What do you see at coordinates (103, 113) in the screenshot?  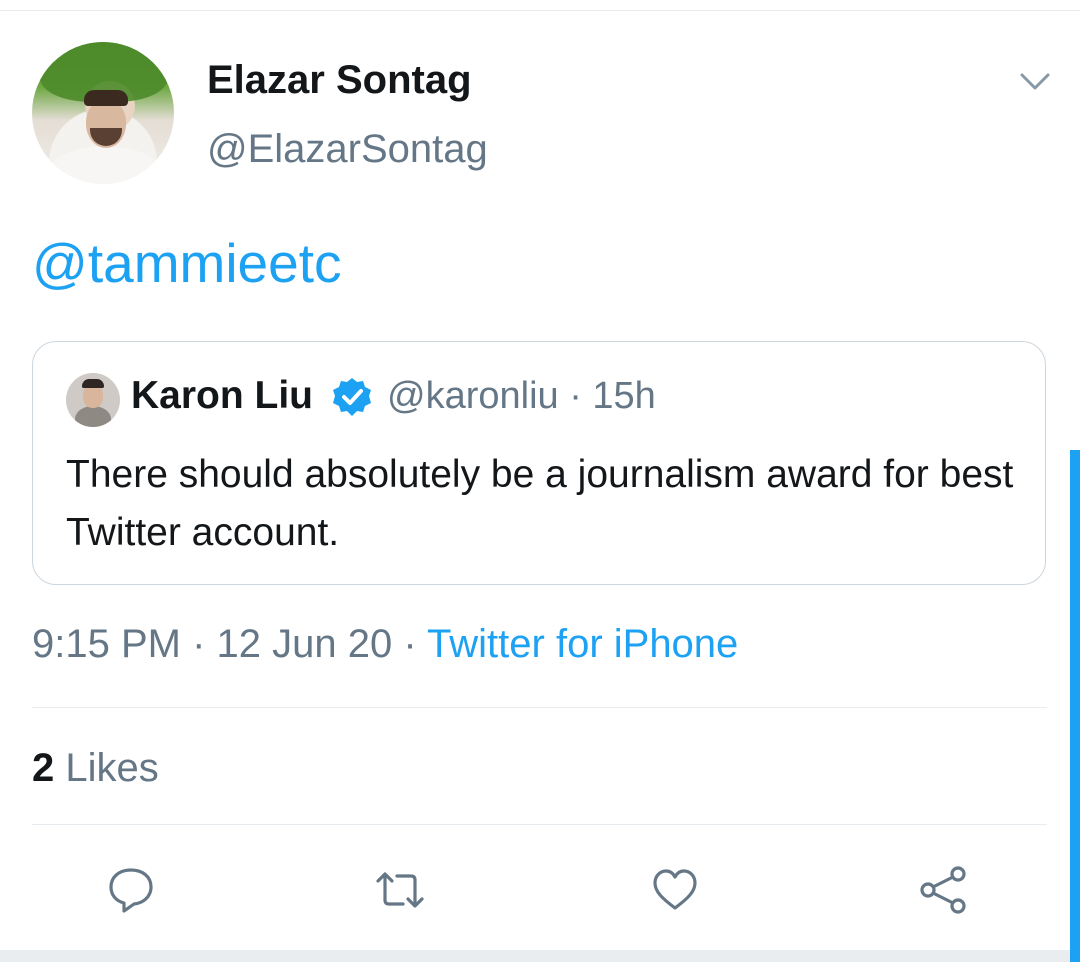 I see `author-avatar` at bounding box center [103, 113].